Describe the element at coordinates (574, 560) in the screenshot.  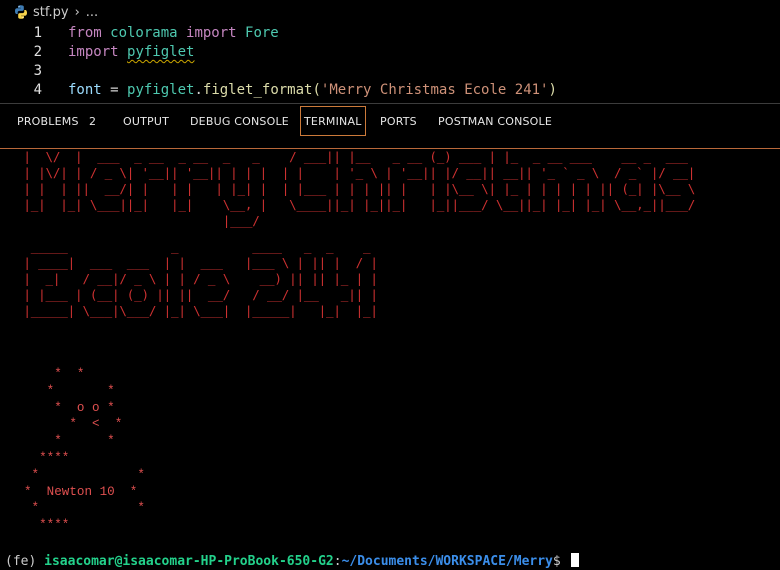
I see `terminal-cursor` at that location.